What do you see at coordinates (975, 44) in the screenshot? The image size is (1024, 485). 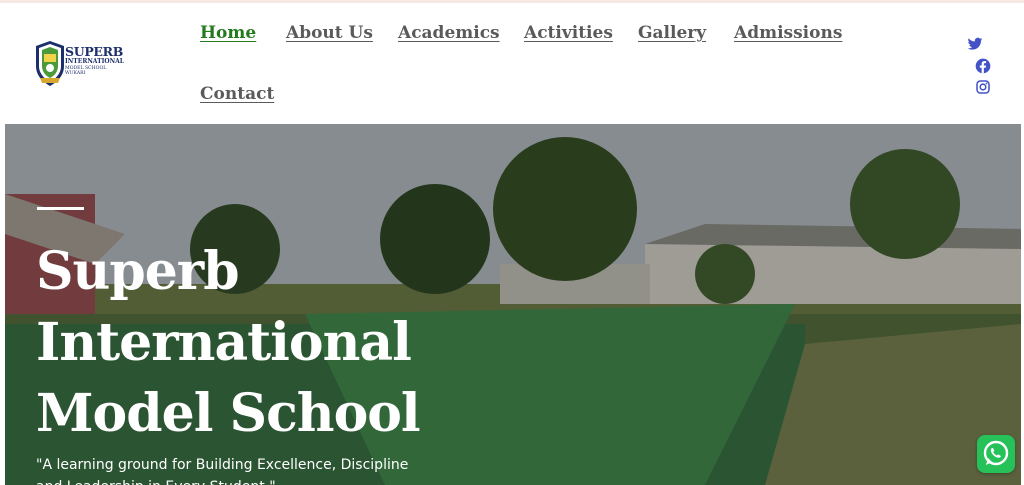 I see `twitter-icon` at bounding box center [975, 44].